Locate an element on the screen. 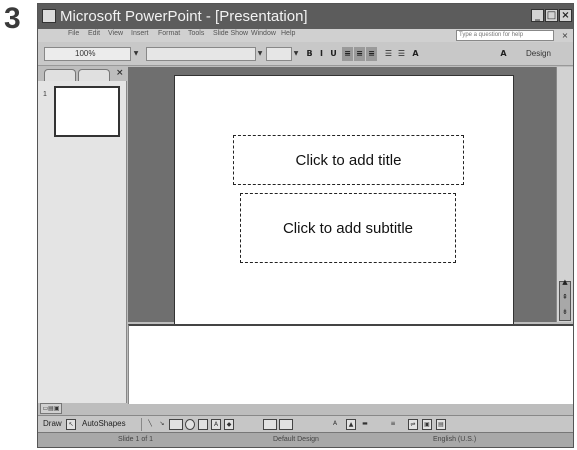  menu-file: File is located at coordinates (73, 33).